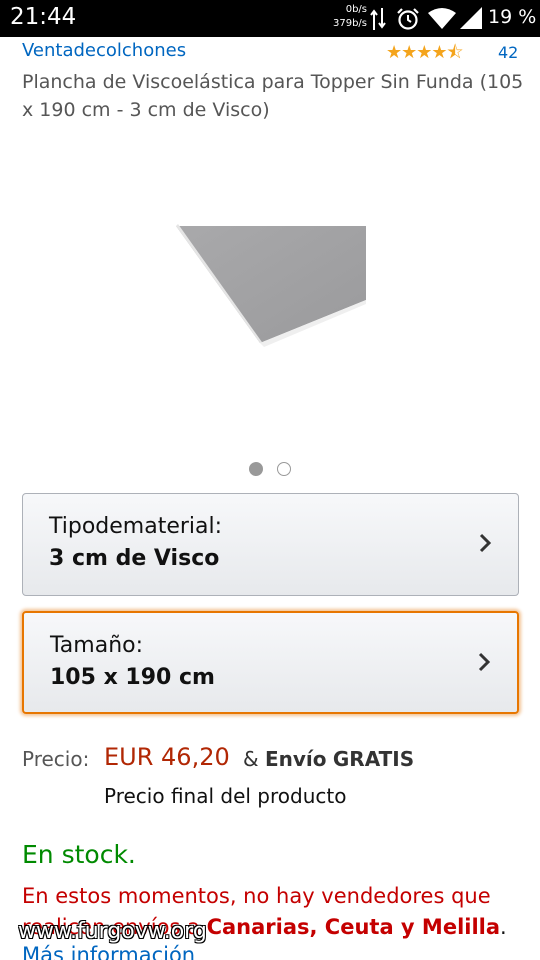 This screenshot has height=960, width=540. I want to click on status-bar: 21:44 0b/s 379b/s 19 %, so click(270, 18).